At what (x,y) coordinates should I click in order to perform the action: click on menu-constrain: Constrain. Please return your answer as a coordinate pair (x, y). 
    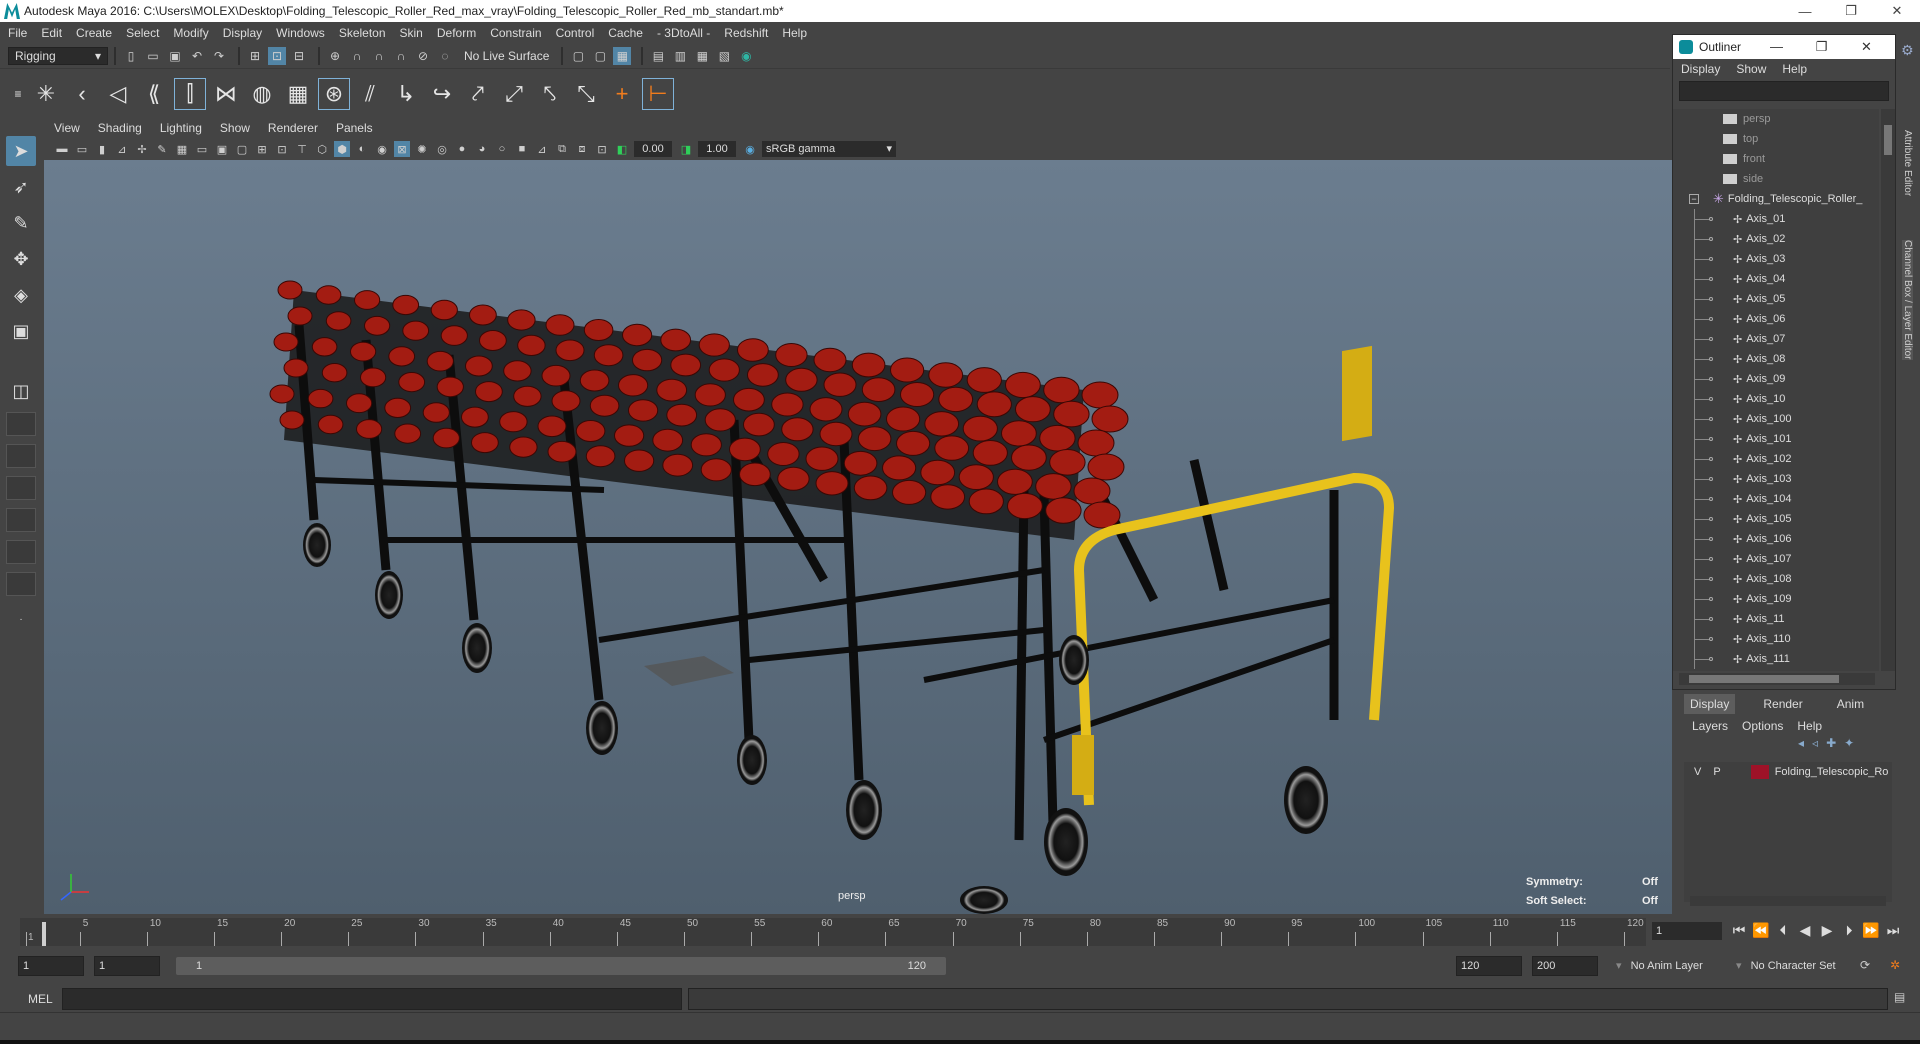
    Looking at the image, I should click on (515, 33).